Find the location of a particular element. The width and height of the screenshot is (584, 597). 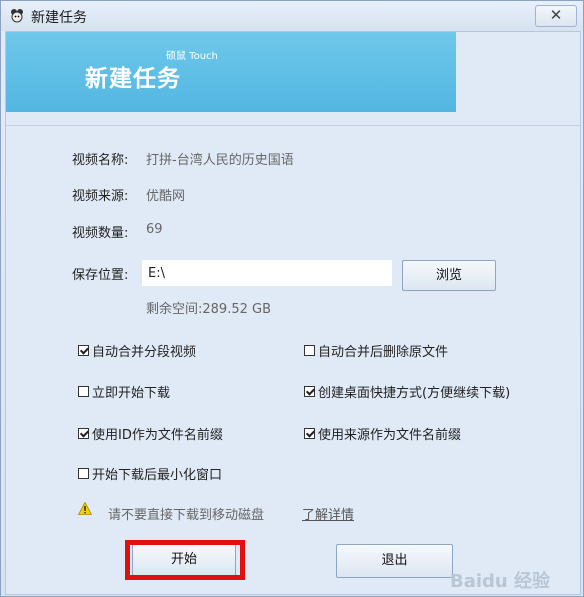

divider is located at coordinates (293, 125).